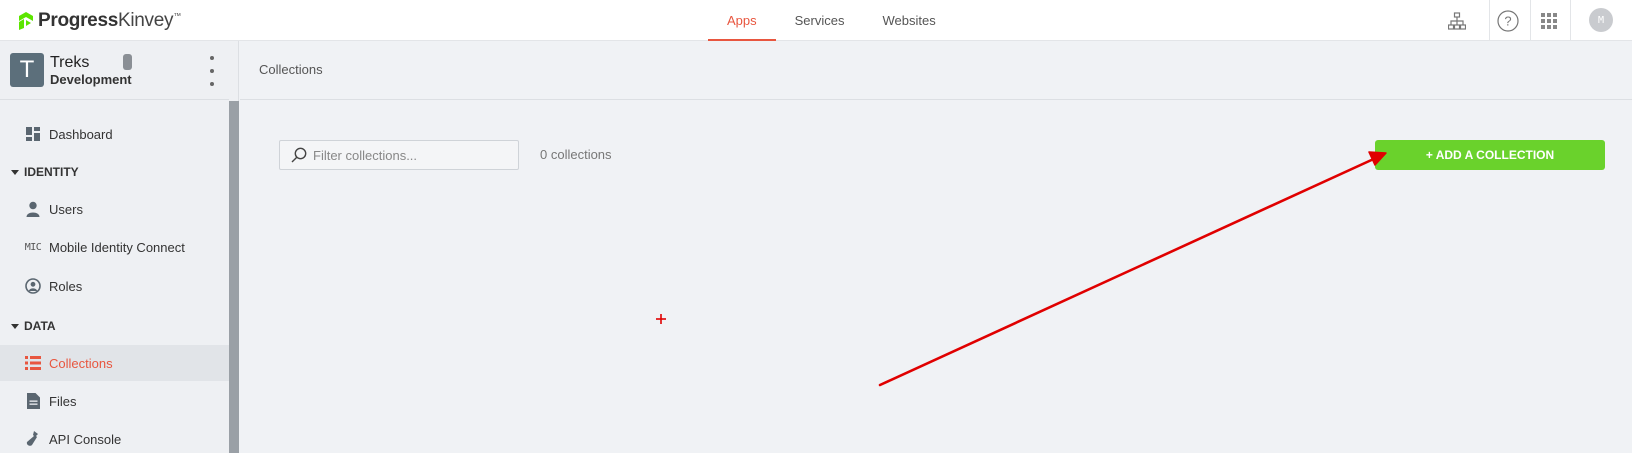 Image resolution: width=1632 pixels, height=453 pixels. What do you see at coordinates (114, 209) in the screenshot?
I see `sidebar-item-users: Users` at bounding box center [114, 209].